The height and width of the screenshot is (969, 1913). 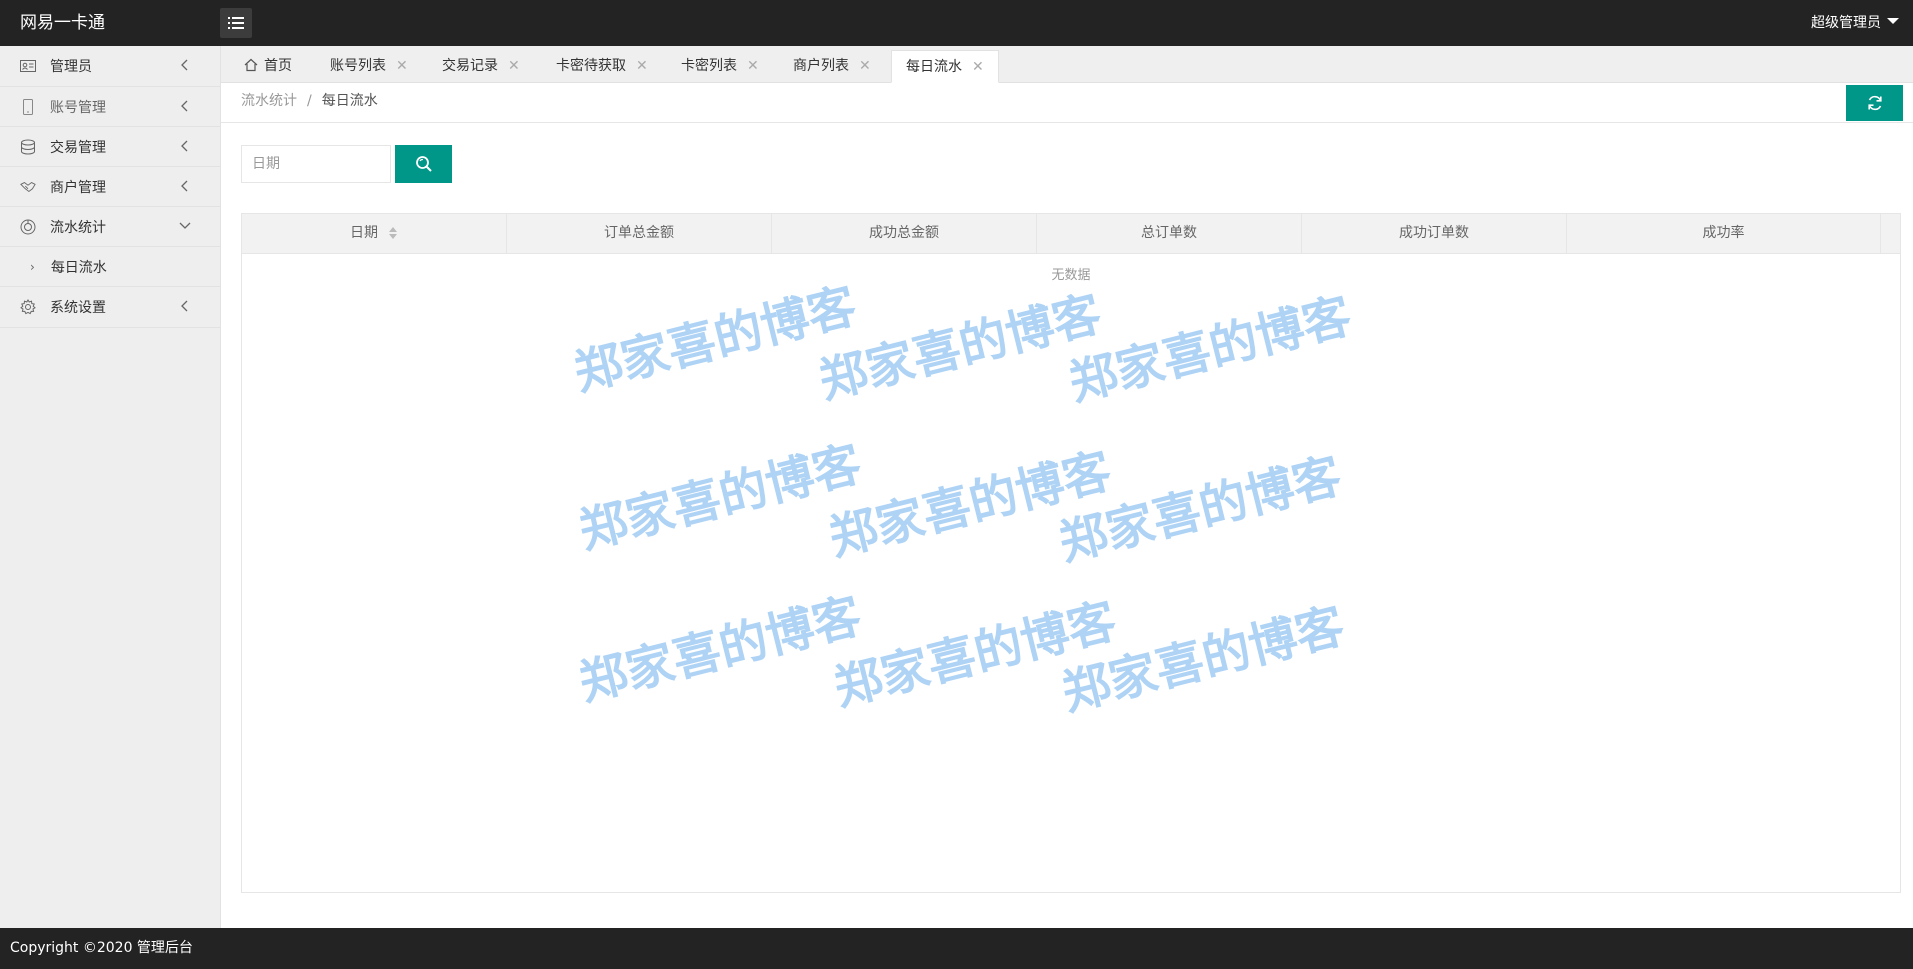 What do you see at coordinates (78, 187) in the screenshot?
I see `sidebar-item-label: 商户管理` at bounding box center [78, 187].